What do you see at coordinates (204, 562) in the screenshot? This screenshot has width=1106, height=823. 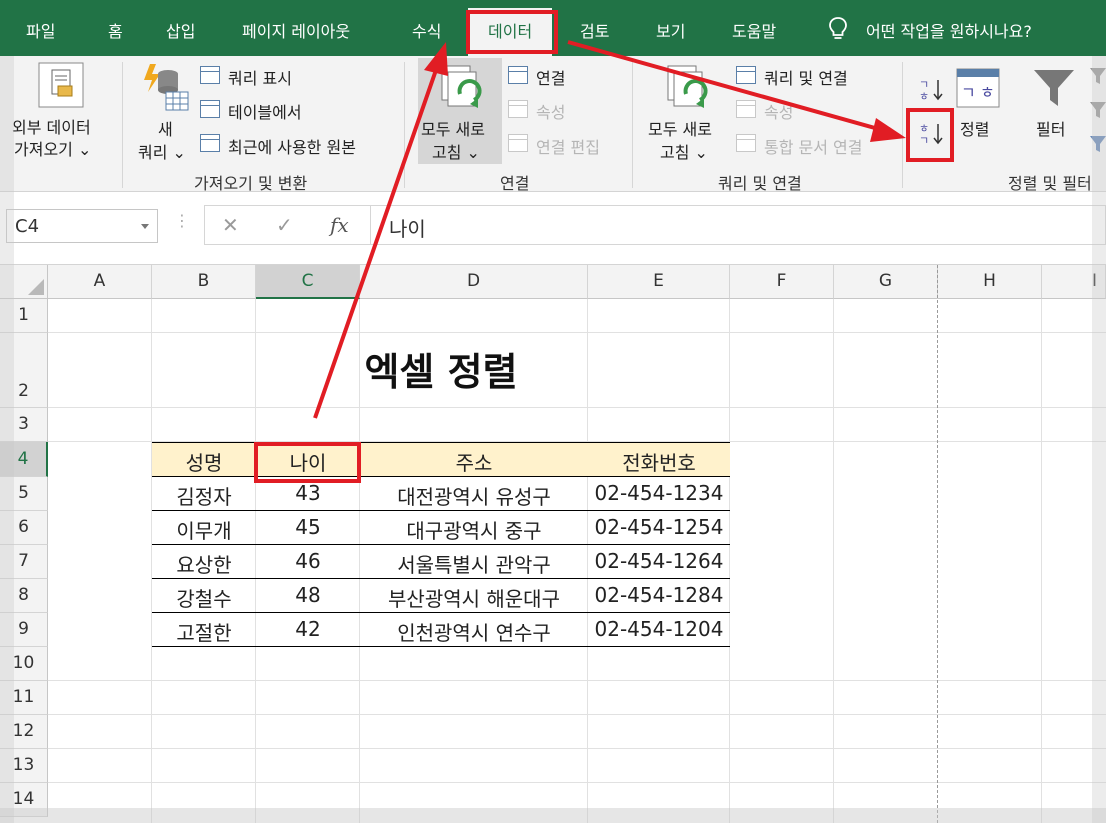 I see `table-cell: 요상한` at bounding box center [204, 562].